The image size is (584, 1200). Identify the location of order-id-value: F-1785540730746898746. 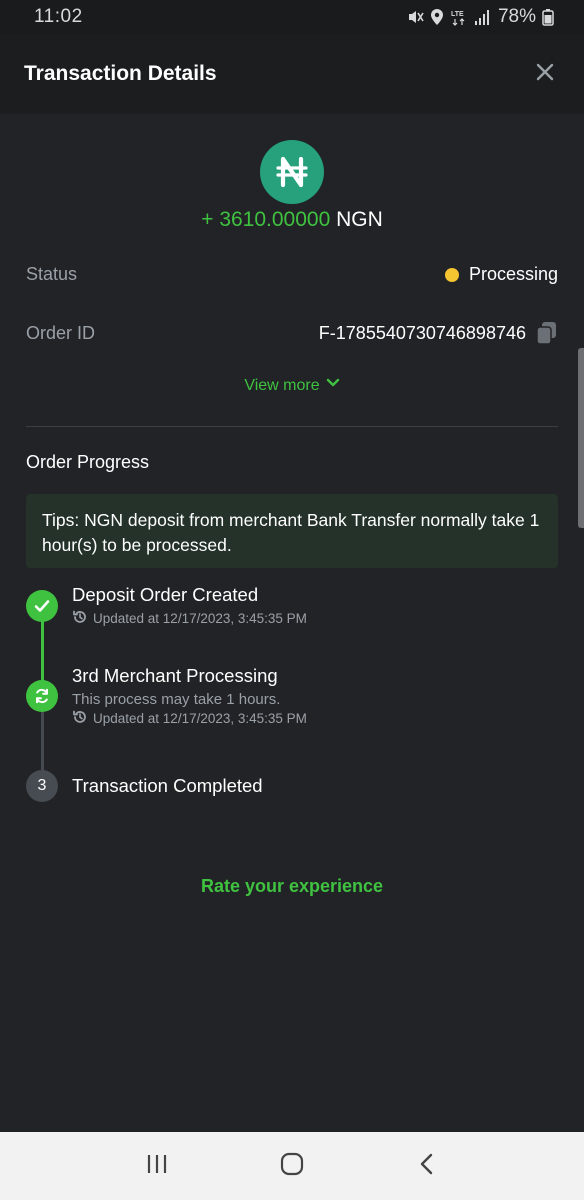
(422, 332).